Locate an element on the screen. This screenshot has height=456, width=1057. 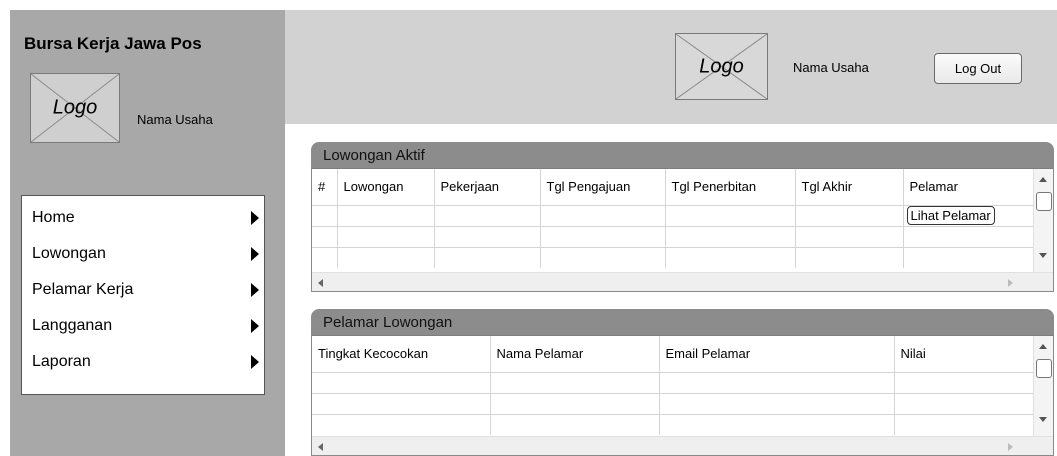
view-applicants-button: Lihat Pelamar is located at coordinates (950, 215).